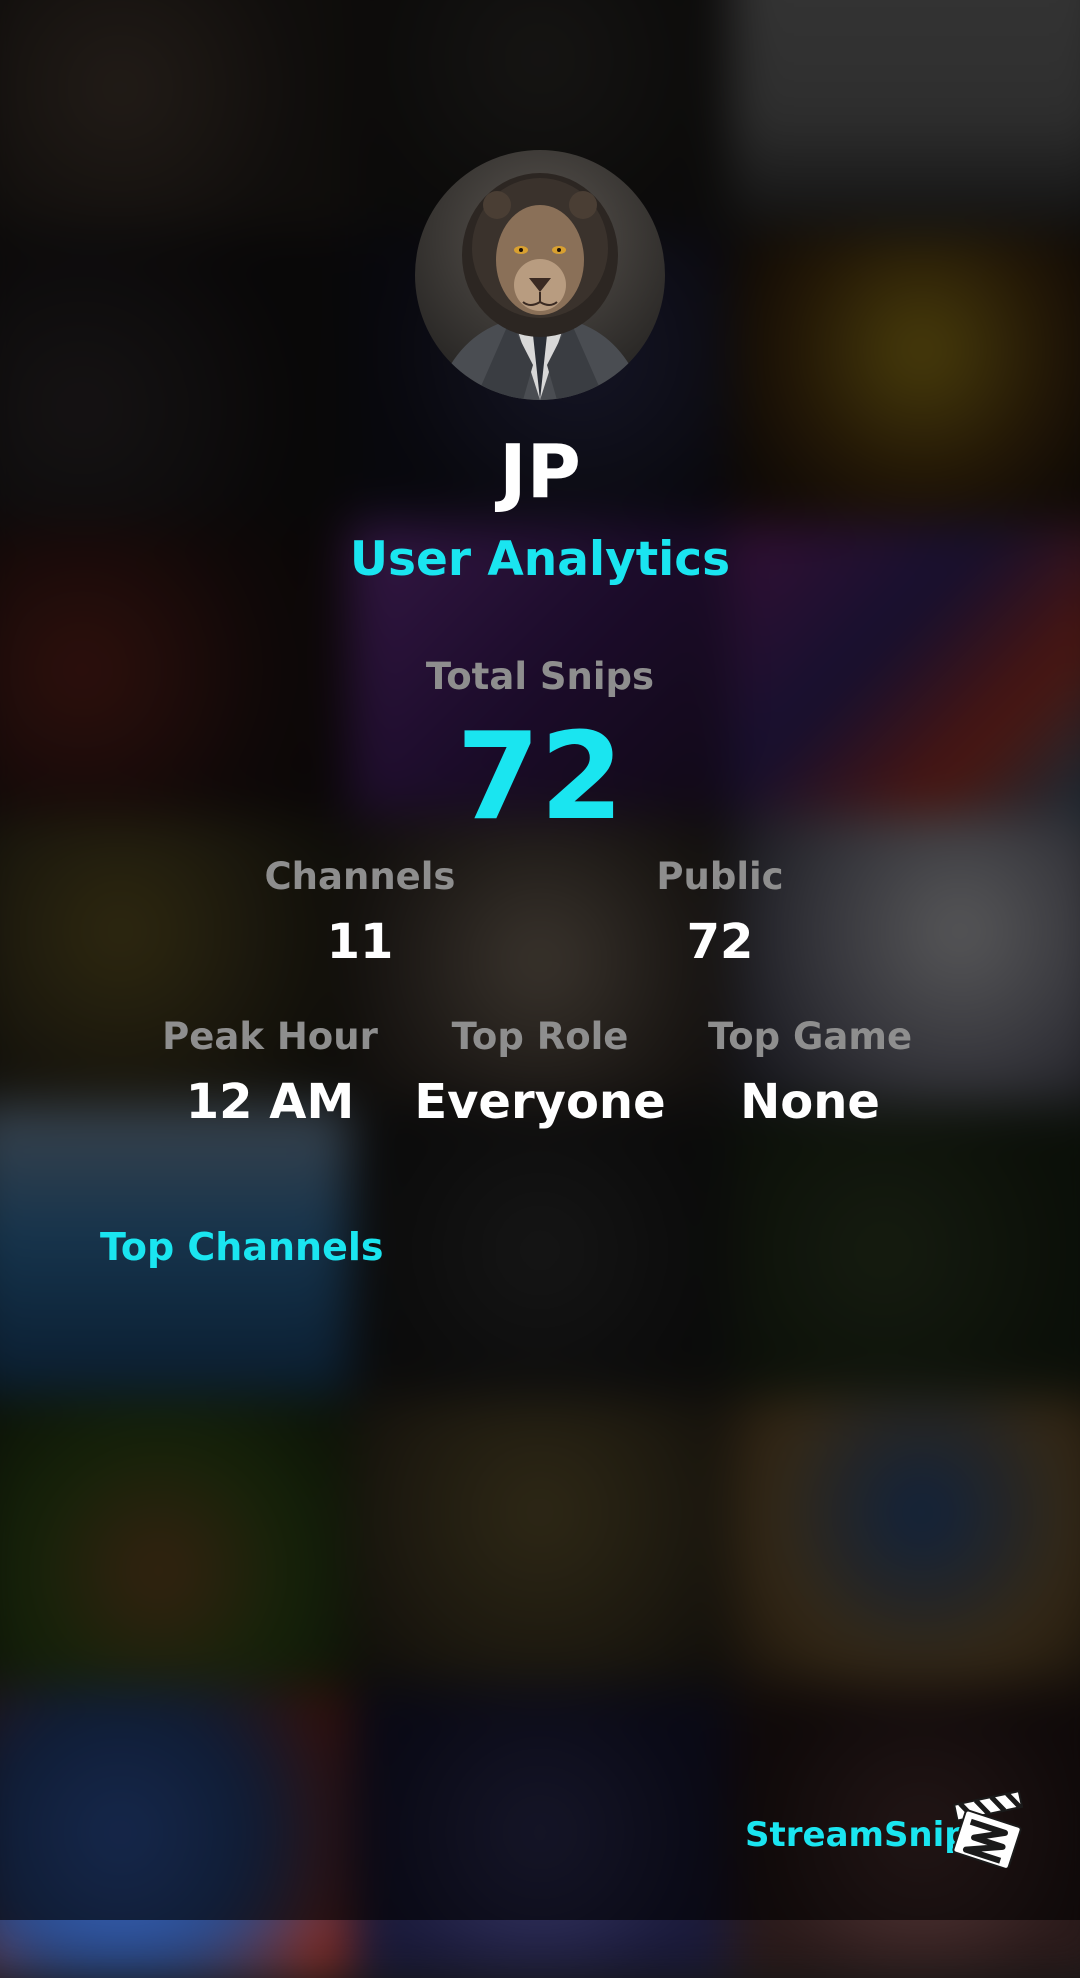  What do you see at coordinates (360, 876) in the screenshot?
I see `channels-label: Channels` at bounding box center [360, 876].